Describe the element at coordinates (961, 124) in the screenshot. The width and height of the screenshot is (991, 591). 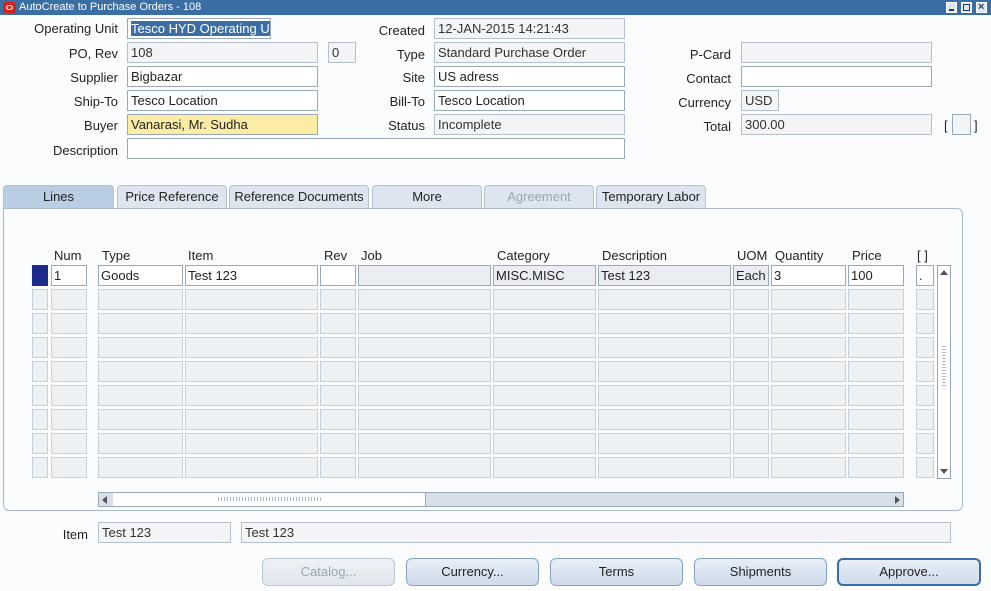
I see `descriptive-flexfield` at that location.